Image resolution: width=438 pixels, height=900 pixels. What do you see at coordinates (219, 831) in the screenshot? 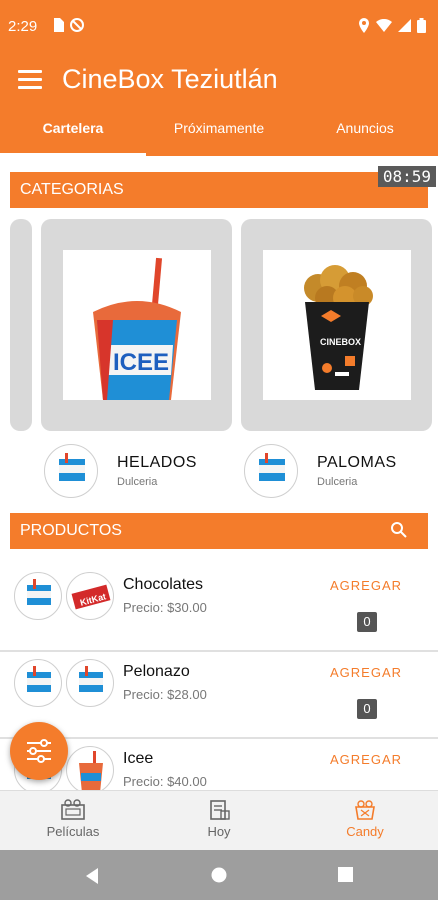
I see `nav-label: Hoy` at bounding box center [219, 831].